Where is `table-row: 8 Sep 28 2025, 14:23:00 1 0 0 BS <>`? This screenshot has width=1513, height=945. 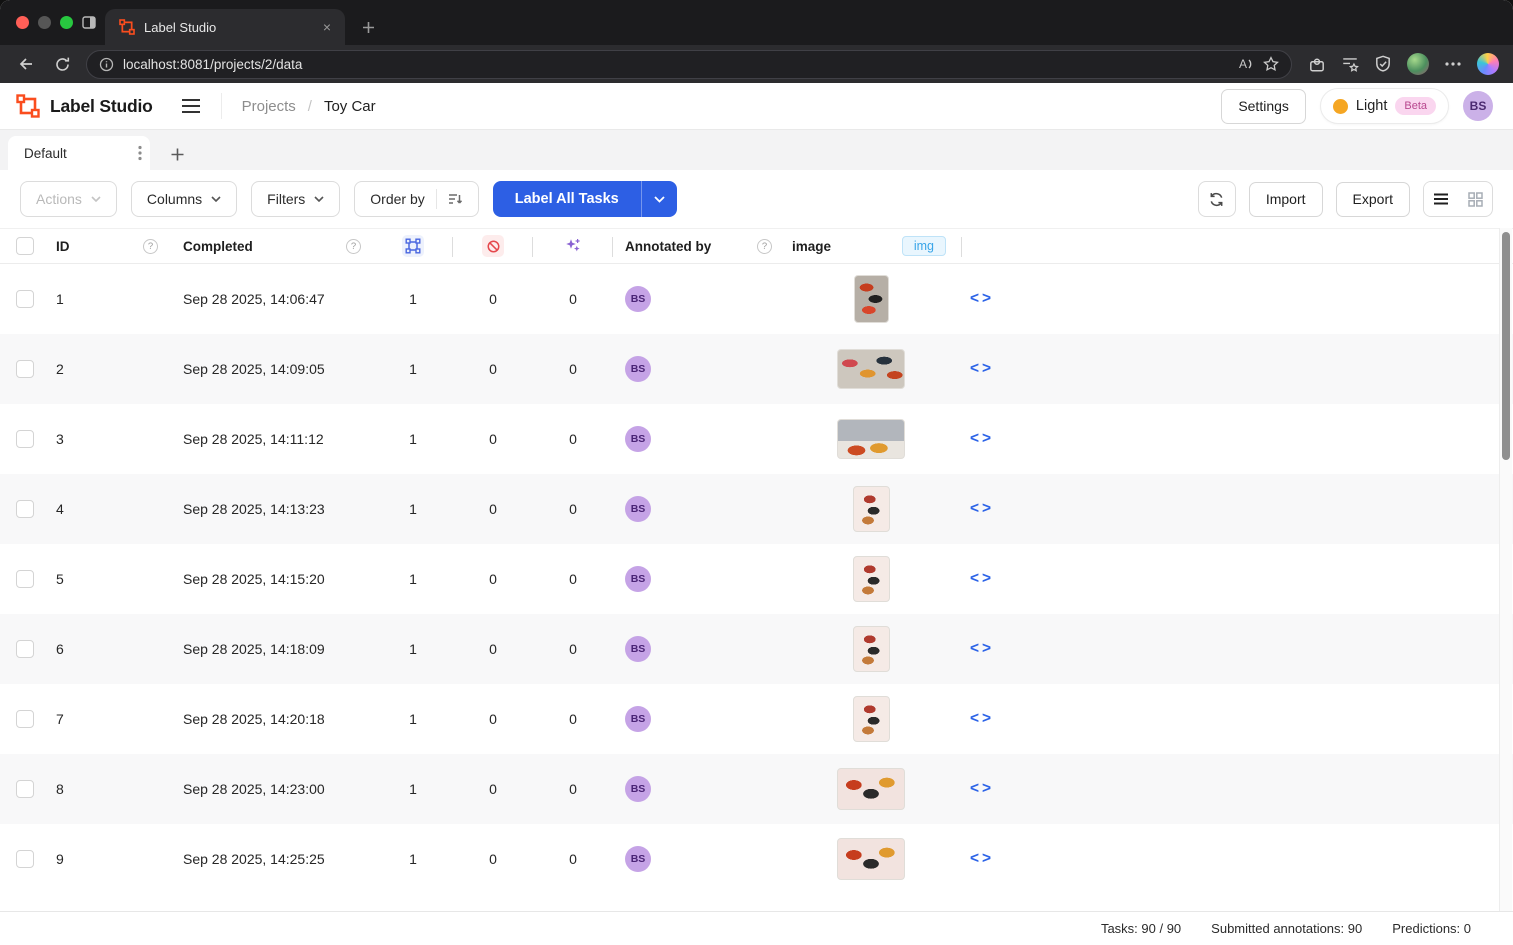
table-row: 8 Sep 28 2025, 14:23:00 1 0 0 BS <> is located at coordinates (756, 789).